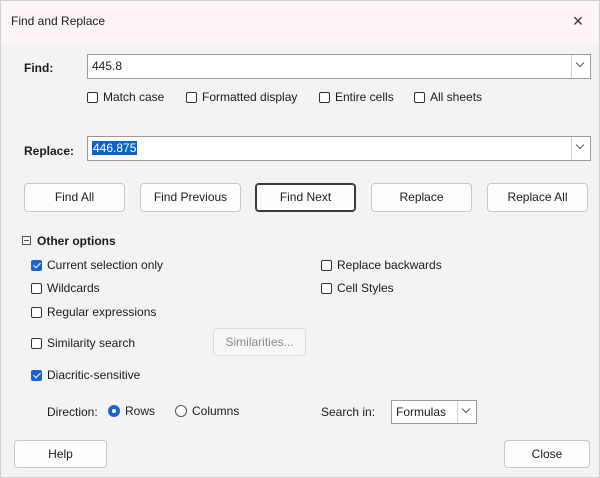 The height and width of the screenshot is (478, 600). What do you see at coordinates (36, 343) in the screenshot?
I see `similarity-search-box` at bounding box center [36, 343].